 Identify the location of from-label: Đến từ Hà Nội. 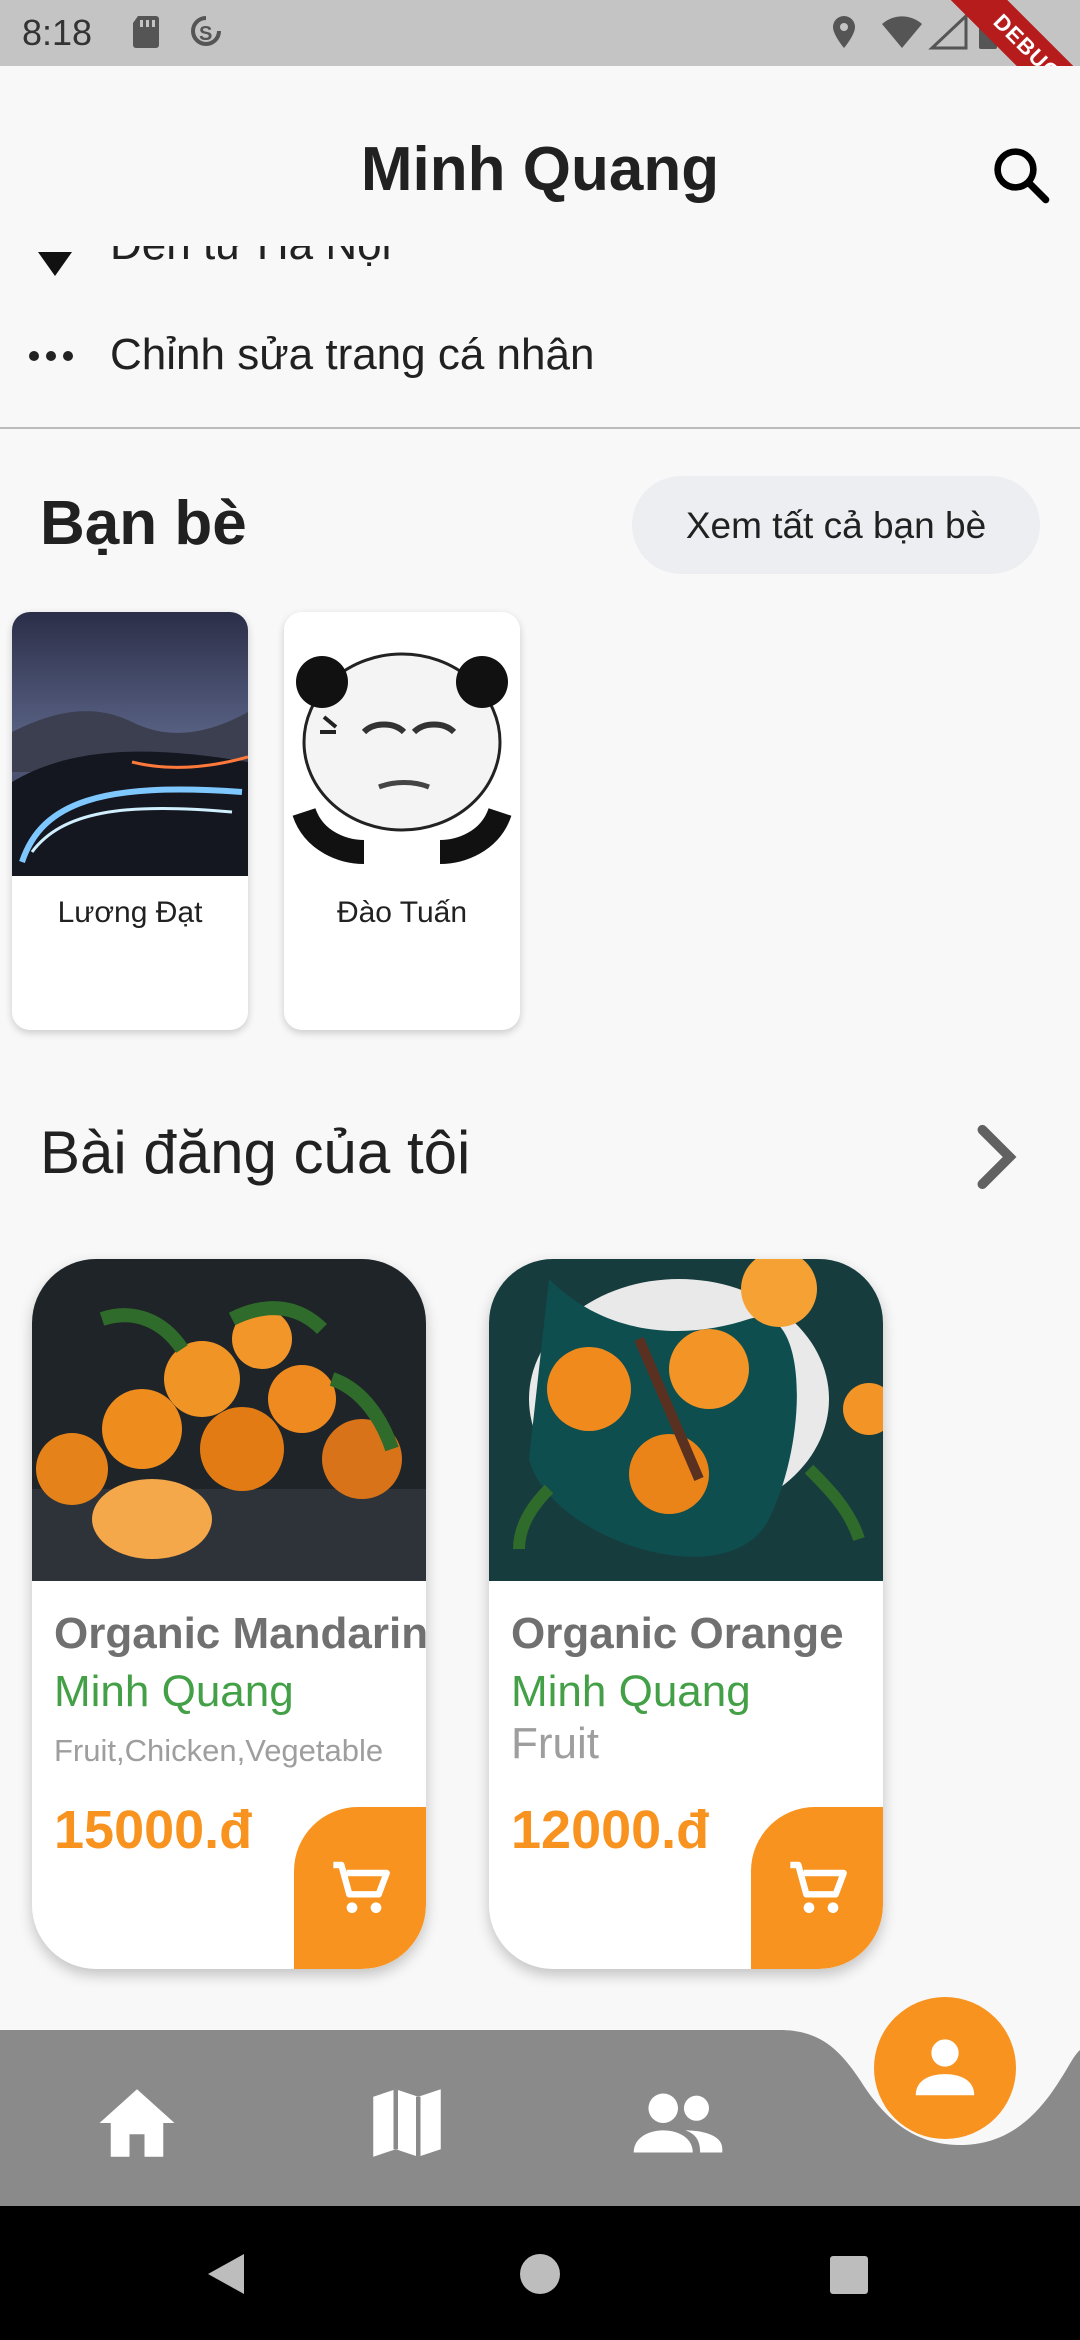
(250, 258).